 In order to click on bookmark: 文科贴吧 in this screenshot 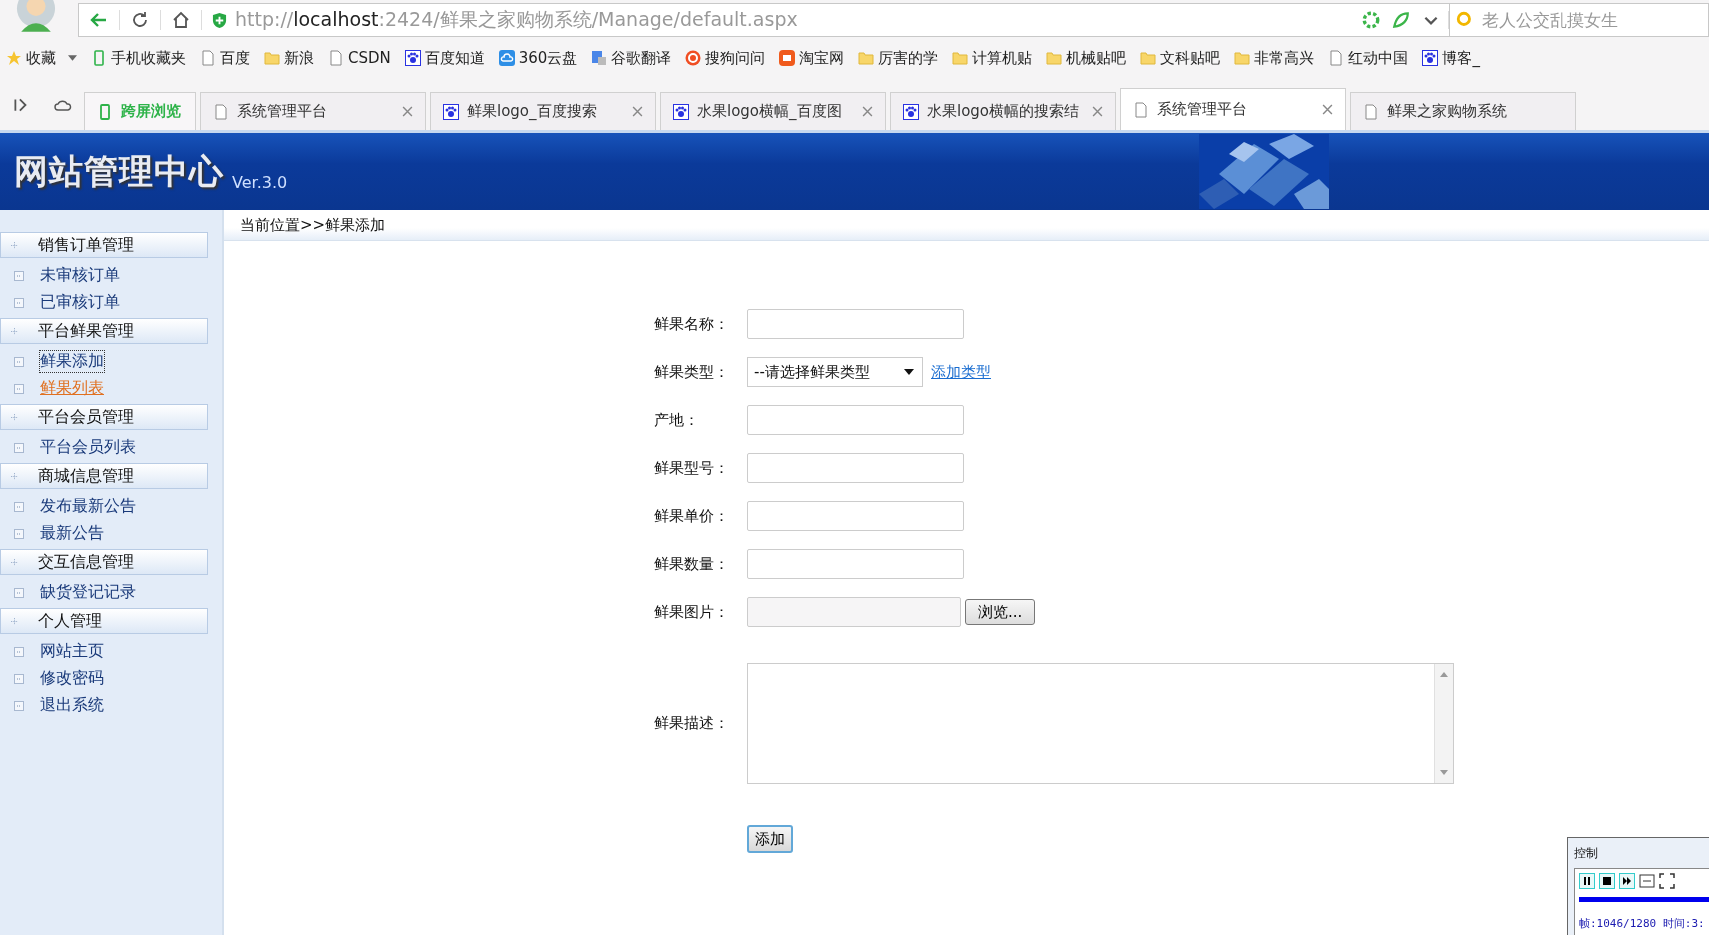, I will do `click(1180, 58)`.